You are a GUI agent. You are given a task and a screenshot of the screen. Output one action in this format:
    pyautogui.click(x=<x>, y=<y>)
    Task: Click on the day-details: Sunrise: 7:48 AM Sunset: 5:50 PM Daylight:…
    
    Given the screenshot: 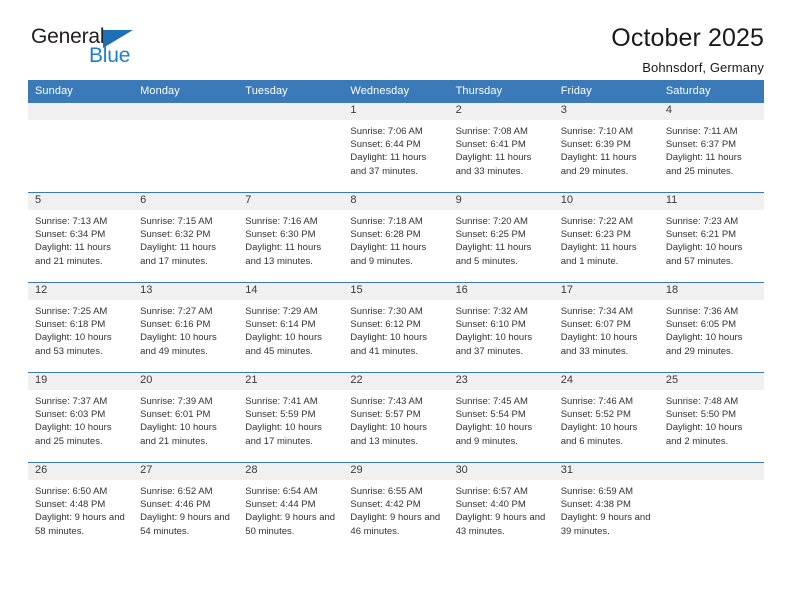 What is the action you would take?
    pyautogui.click(x=711, y=419)
    